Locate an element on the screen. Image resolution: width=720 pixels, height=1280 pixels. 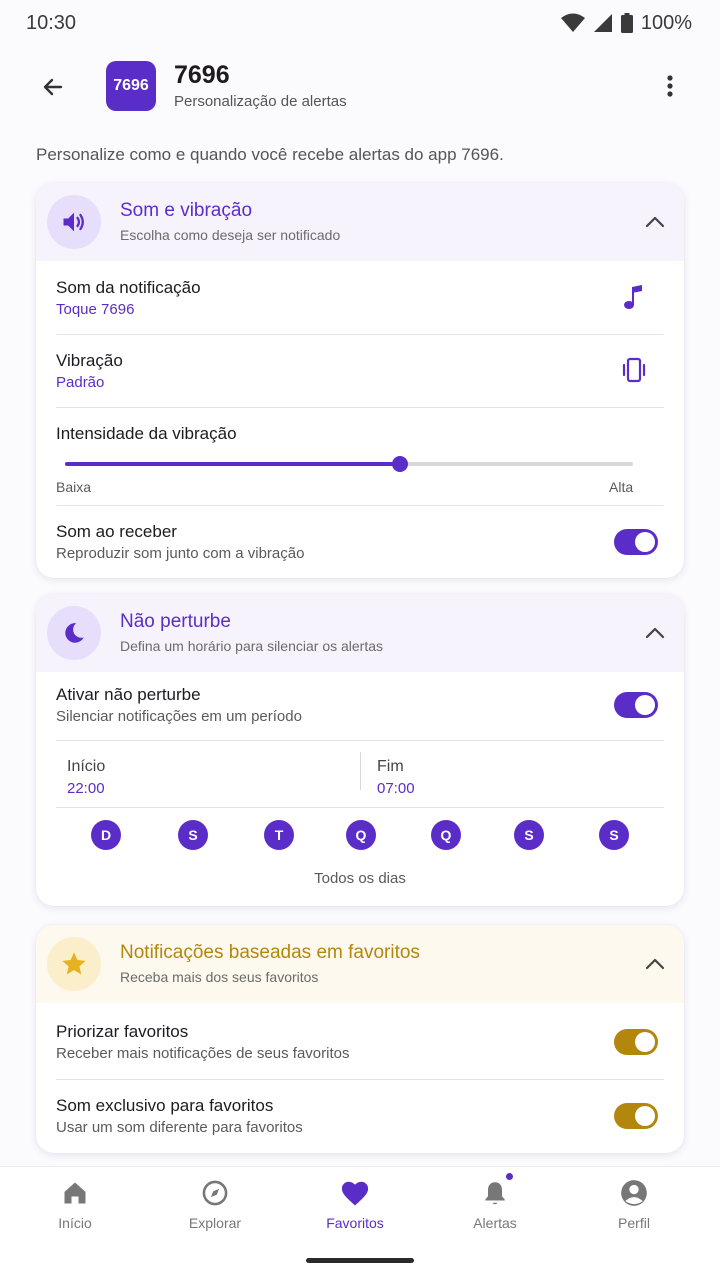
start-time: Início 22:00 is located at coordinates (86, 777).